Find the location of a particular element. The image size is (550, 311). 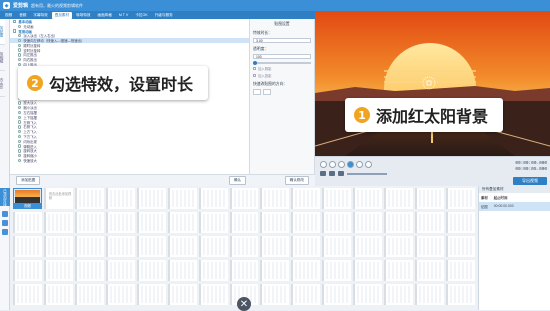

play-icon is located at coordinates (350, 164).